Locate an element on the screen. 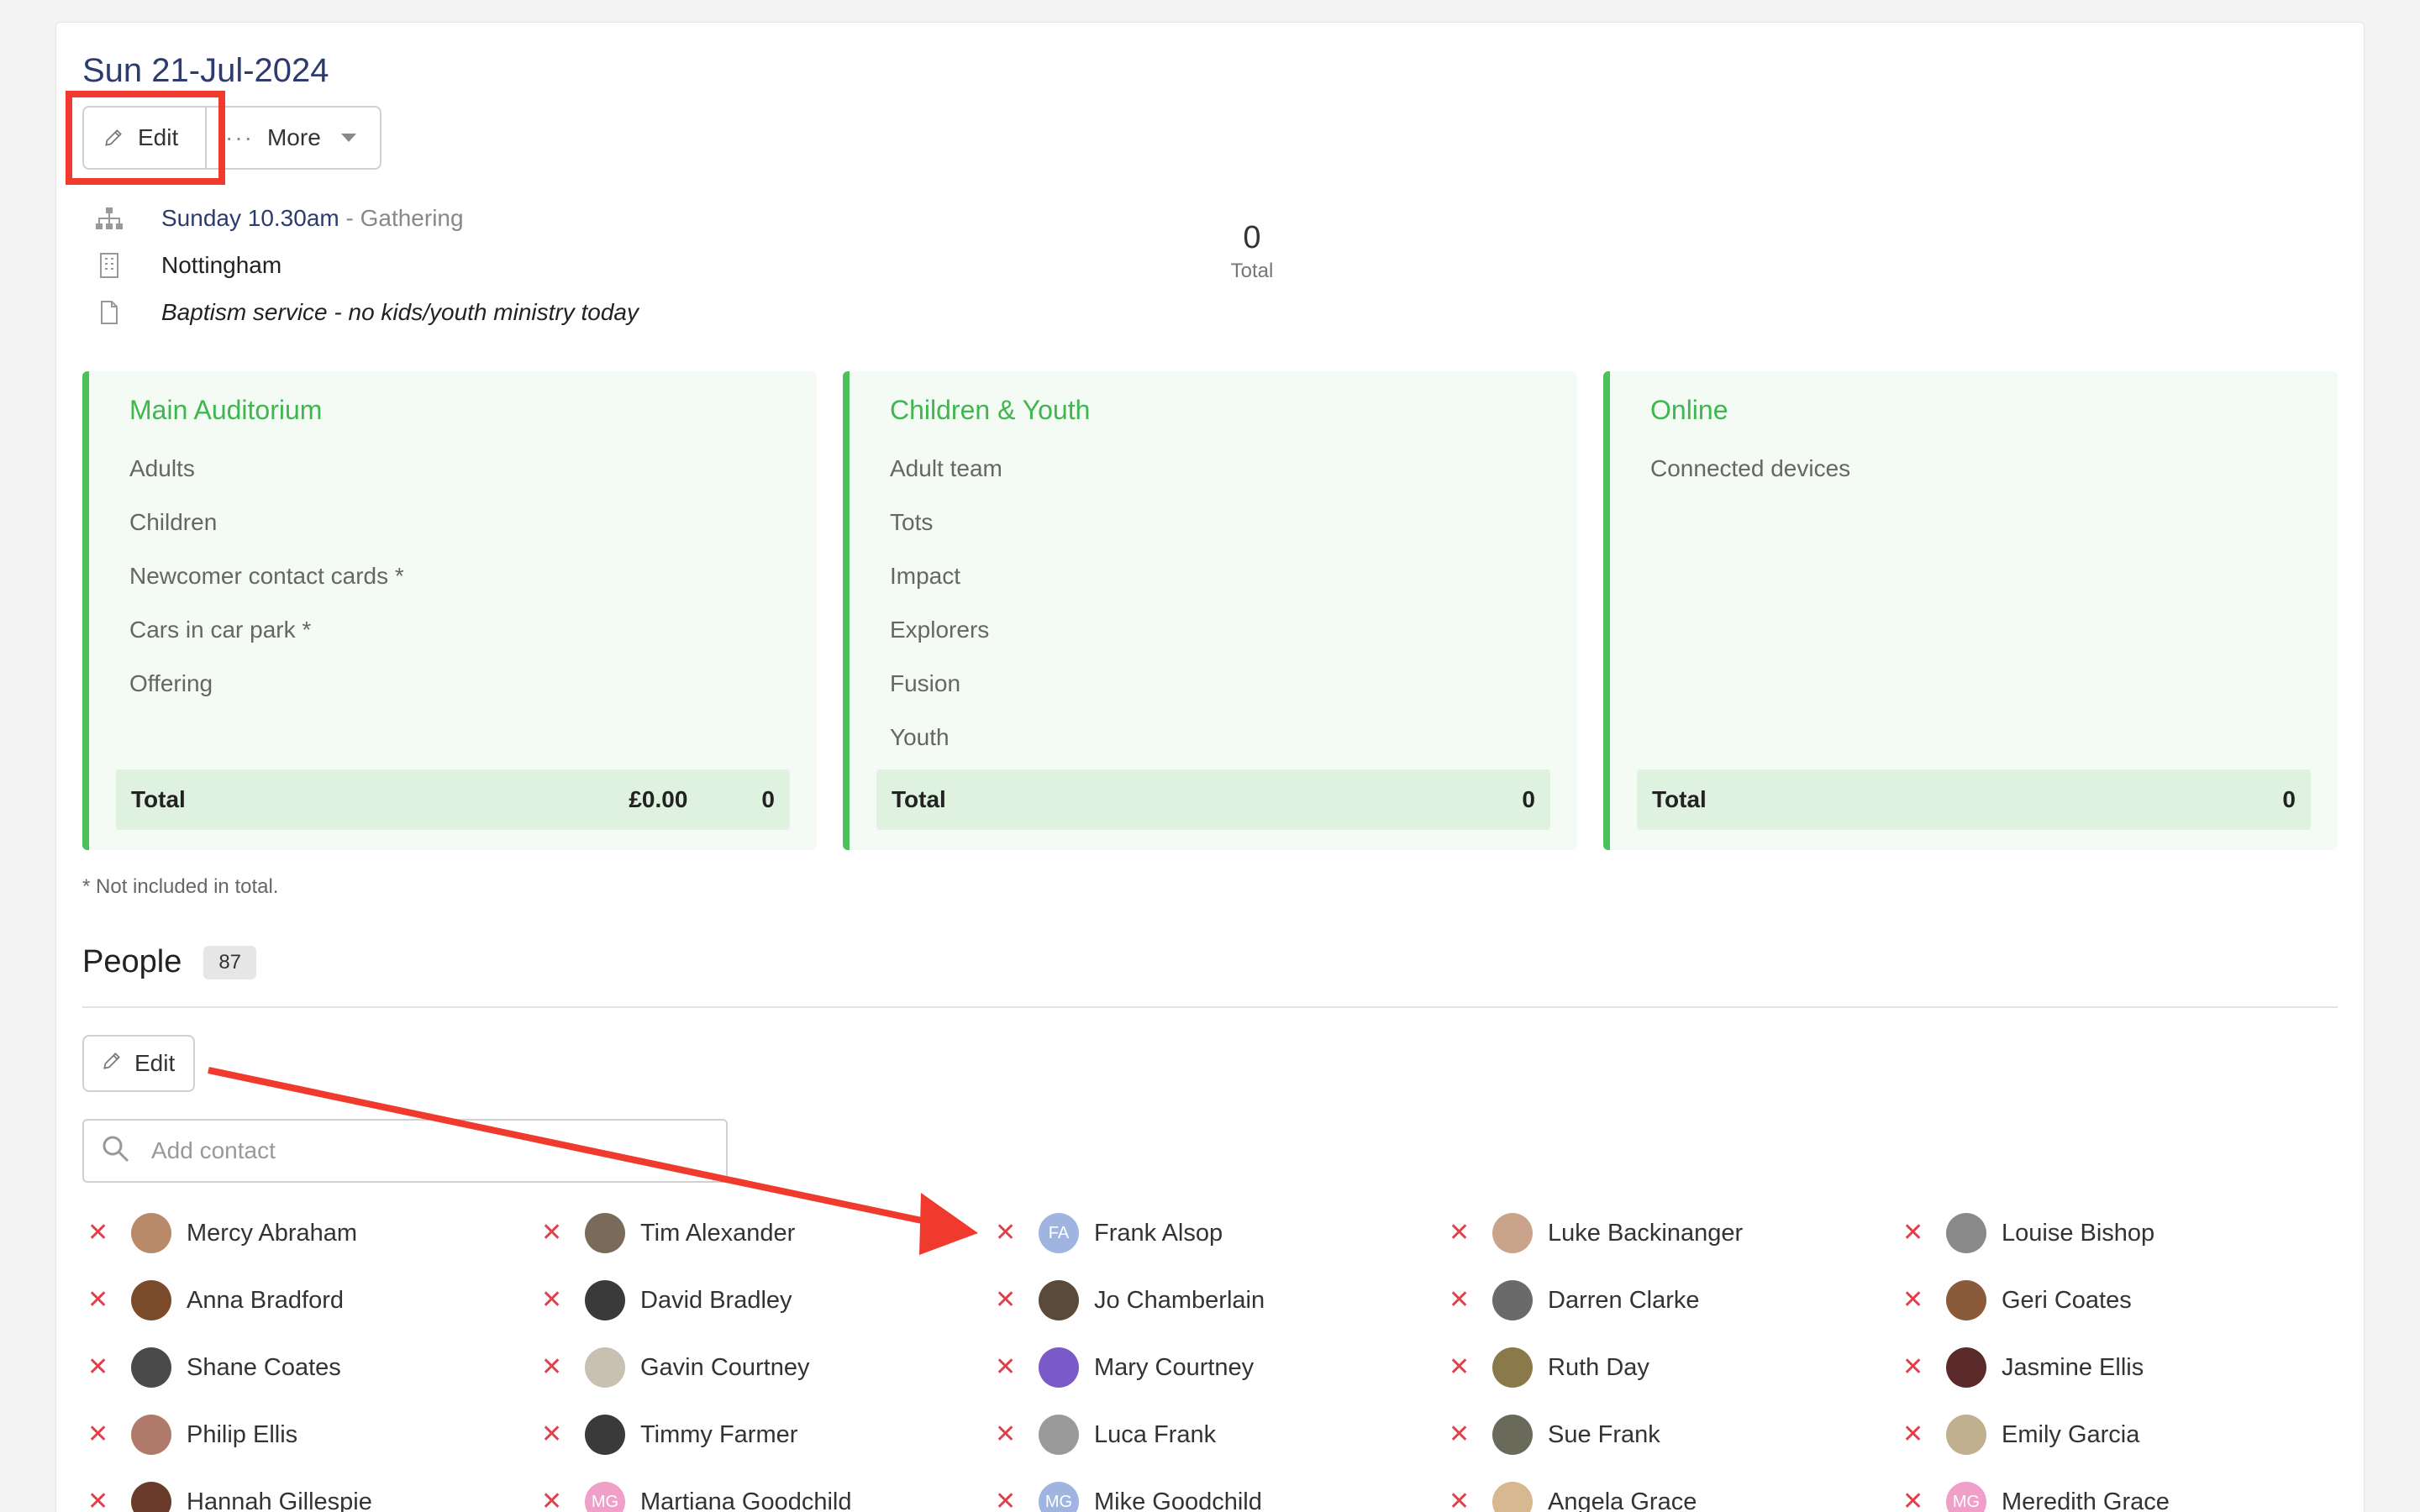  person-item: ✕ Mary Courtney is located at coordinates (1222, 1367).